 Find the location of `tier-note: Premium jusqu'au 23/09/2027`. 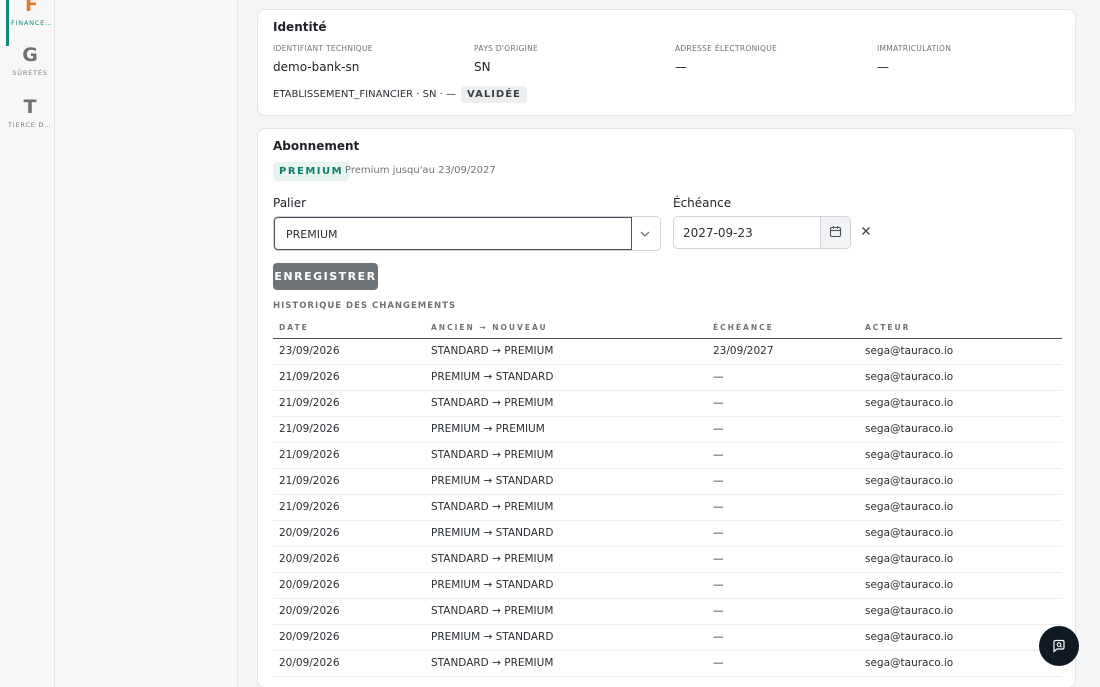

tier-note: Premium jusqu'au 23/09/2027 is located at coordinates (420, 170).